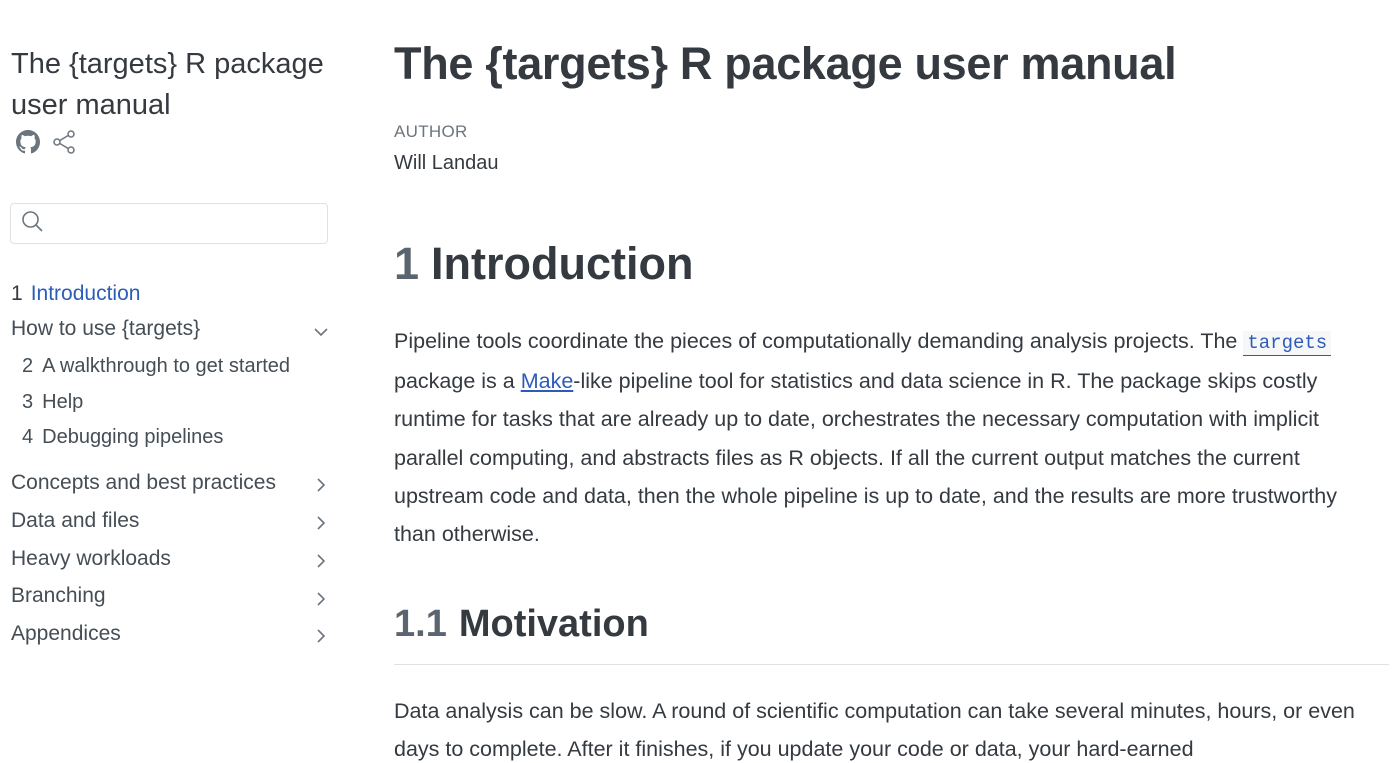 The height and width of the screenshot is (763, 1393). What do you see at coordinates (28, 402) in the screenshot?
I see `sidebar-item-number: 3` at bounding box center [28, 402].